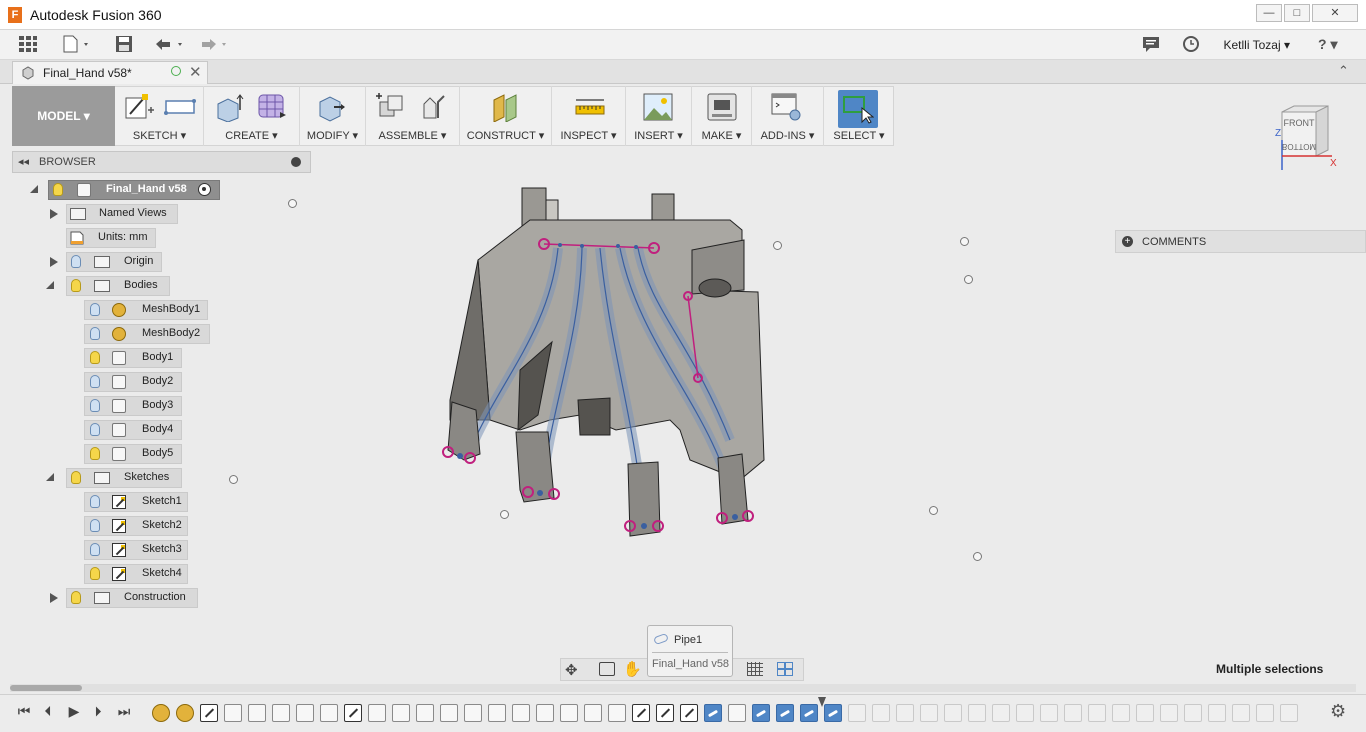 This screenshot has width=1366, height=732. Describe the element at coordinates (133, 358) in the screenshot. I see `browser-node-body1: Body1` at that location.